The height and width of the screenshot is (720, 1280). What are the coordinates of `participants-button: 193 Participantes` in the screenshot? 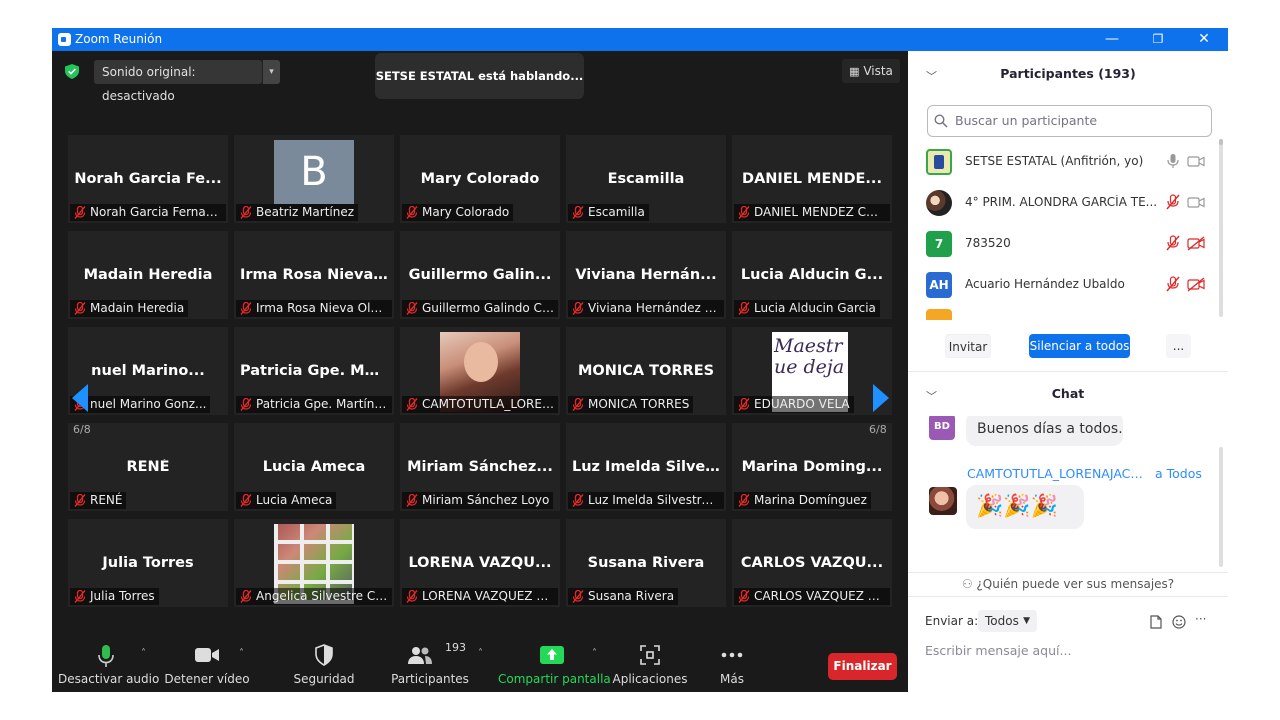 It's located at (430, 664).